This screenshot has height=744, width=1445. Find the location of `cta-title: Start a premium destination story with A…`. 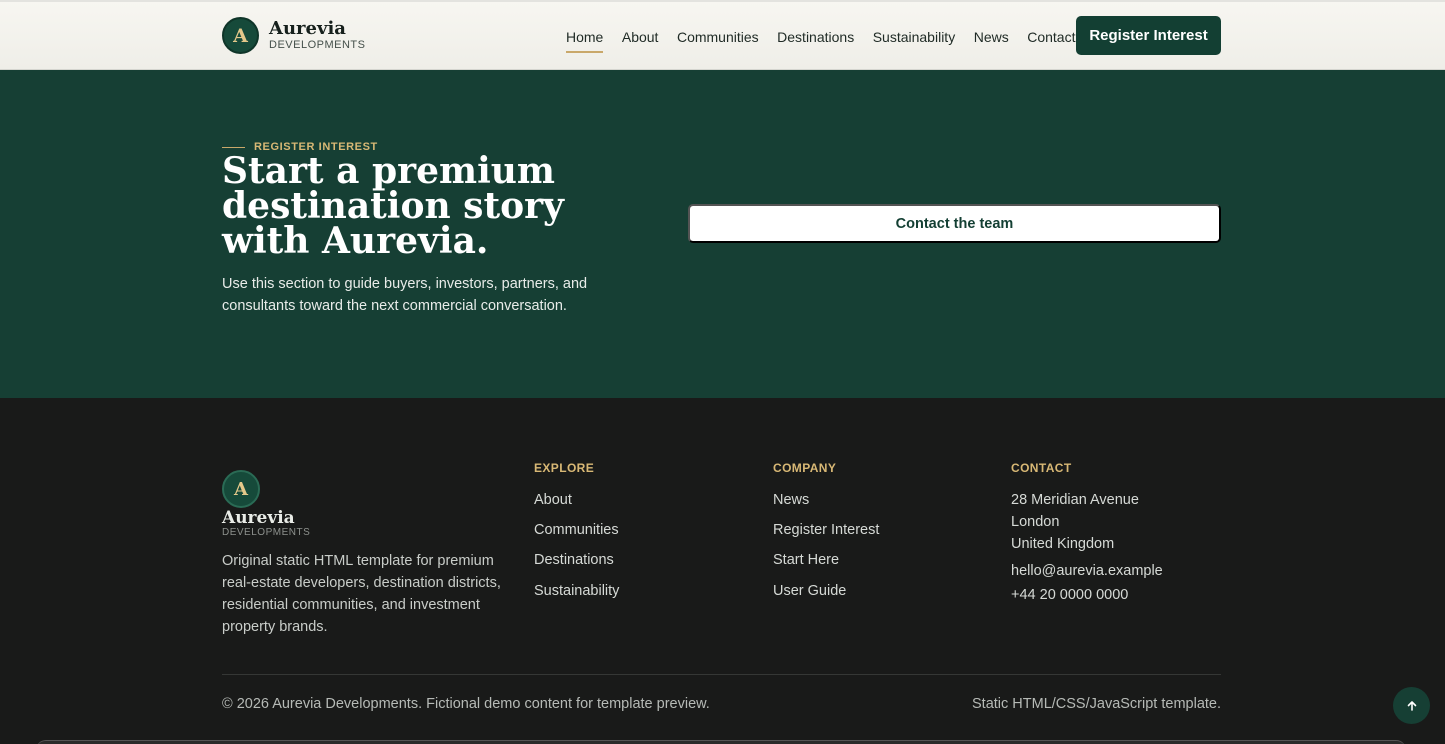

cta-title: Start a premium destination story with A… is located at coordinates (393, 206).